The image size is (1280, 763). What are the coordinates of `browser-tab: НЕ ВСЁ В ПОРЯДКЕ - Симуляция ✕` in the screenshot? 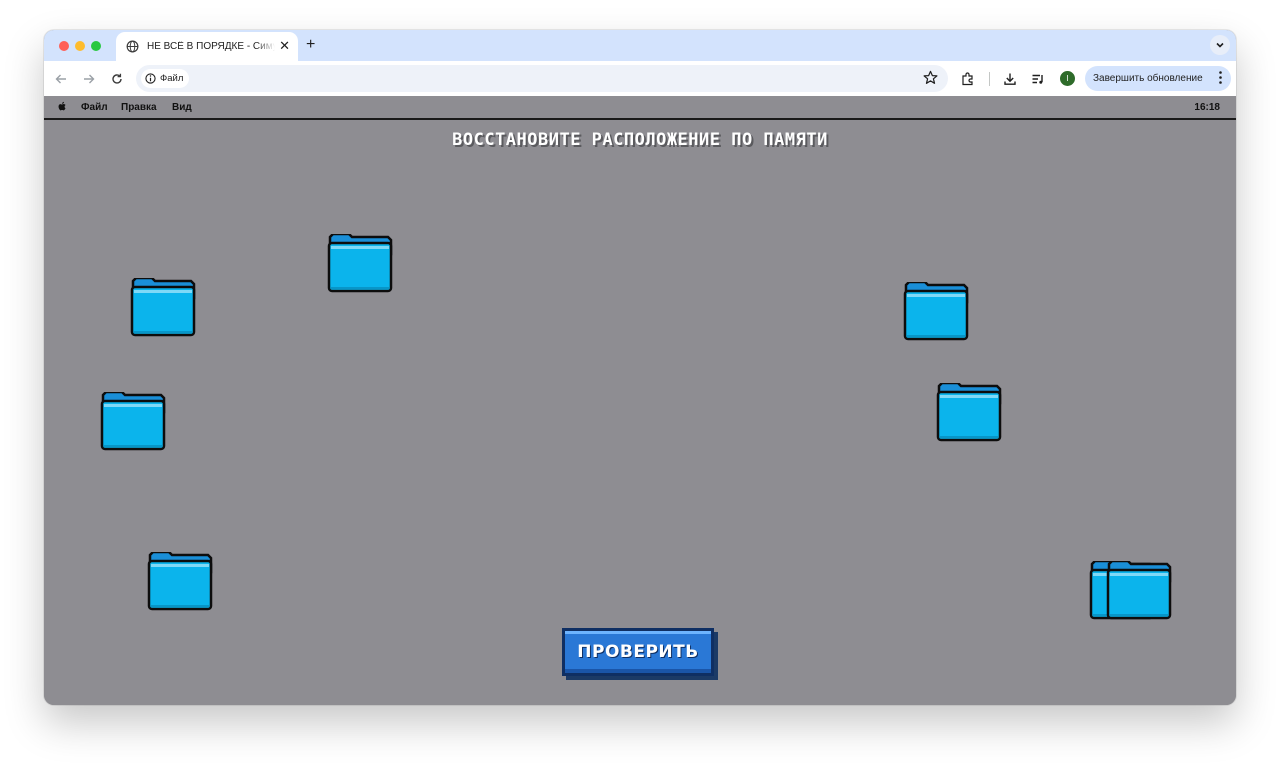 It's located at (207, 46).